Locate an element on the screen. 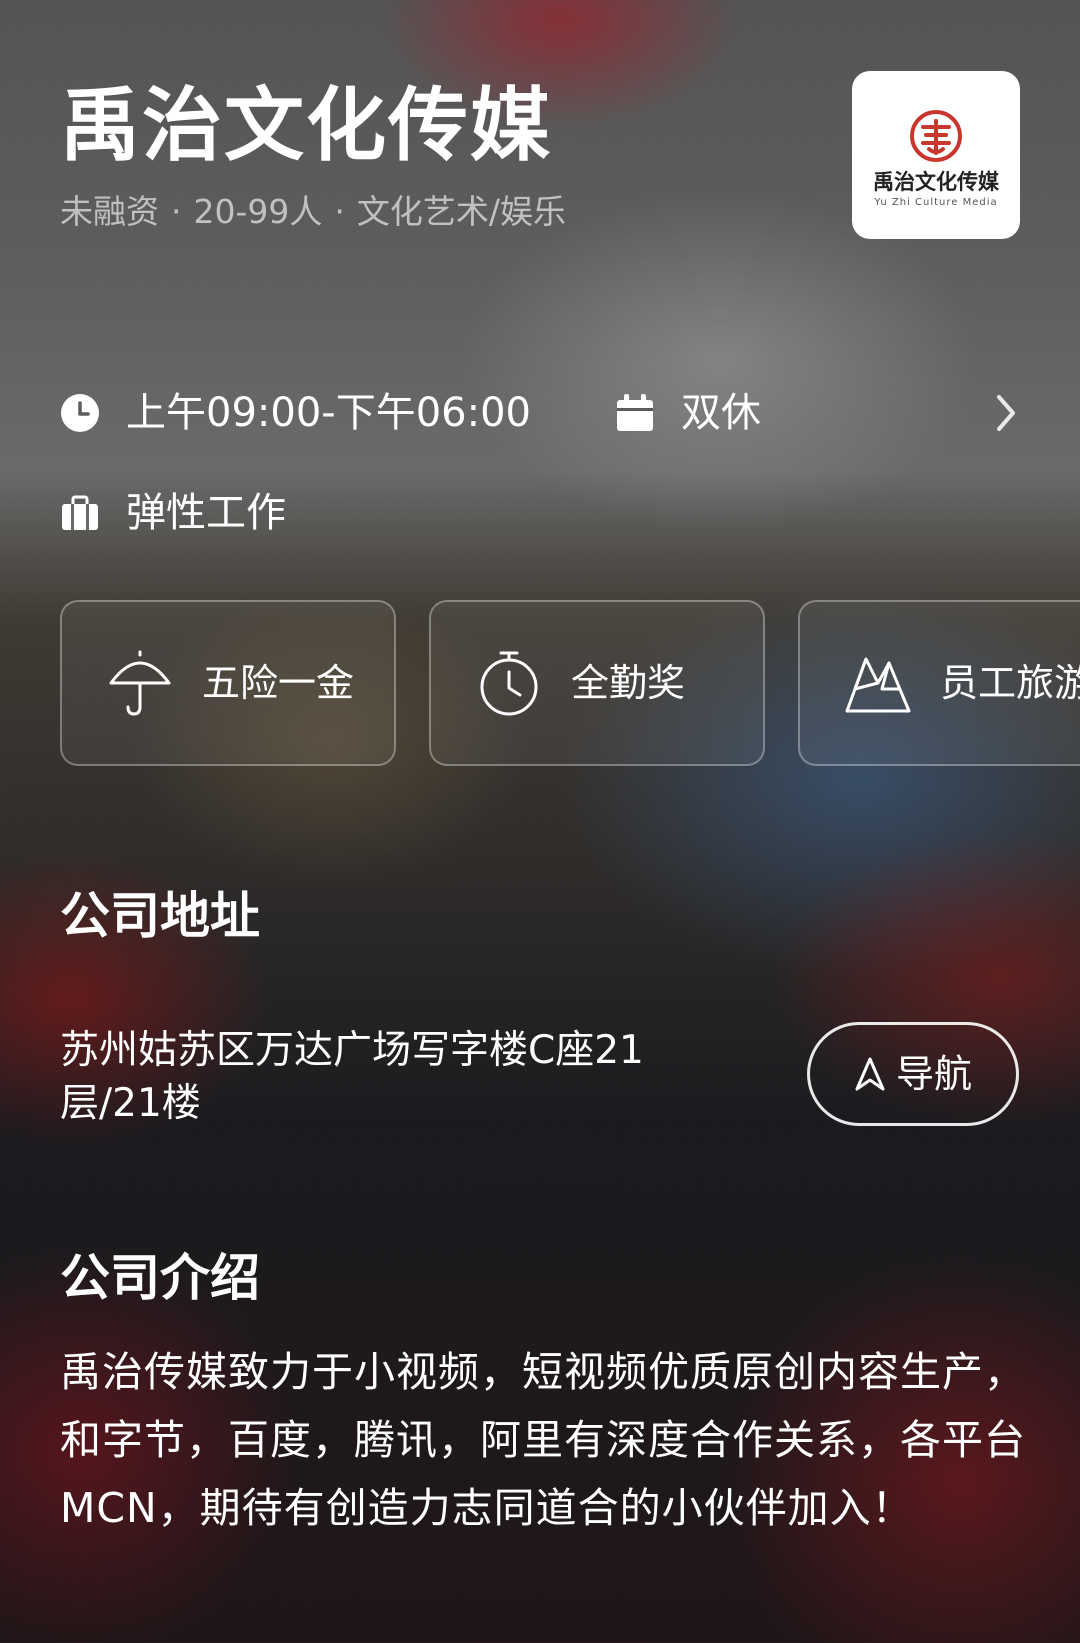 The height and width of the screenshot is (1643, 1080). rest-days-label: 双休 is located at coordinates (721, 413).